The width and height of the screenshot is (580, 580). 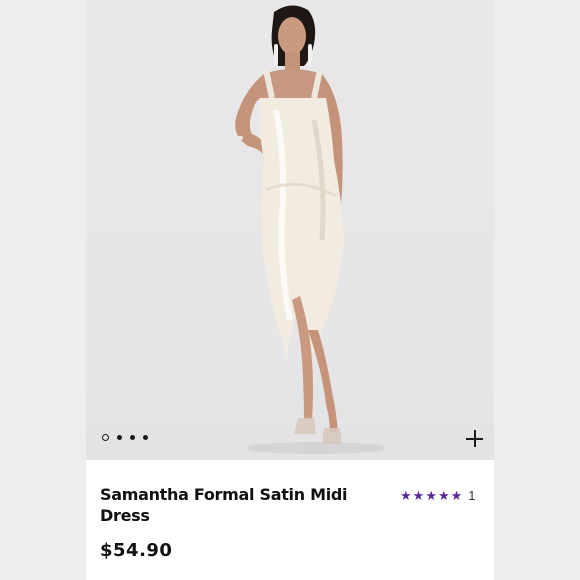 I want to click on product-price: $54.90, so click(x=136, y=550).